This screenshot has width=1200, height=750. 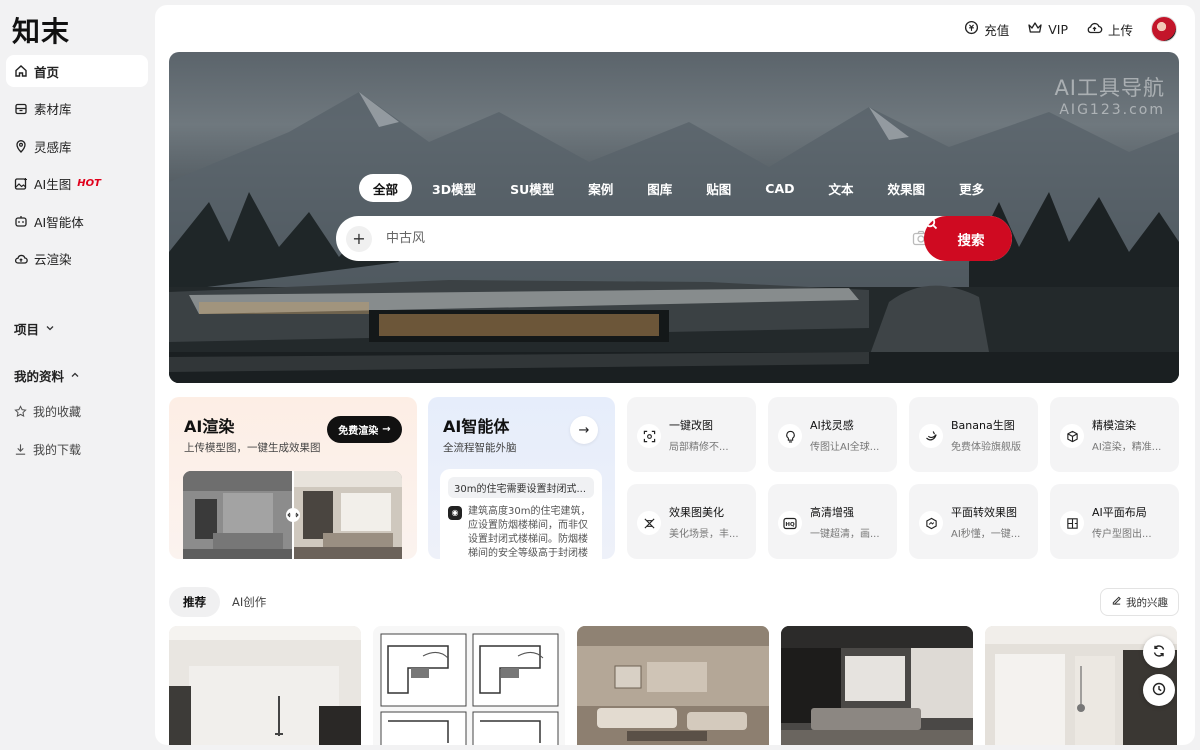 I want to click on bot-icon: ◉, so click(x=455, y=513).